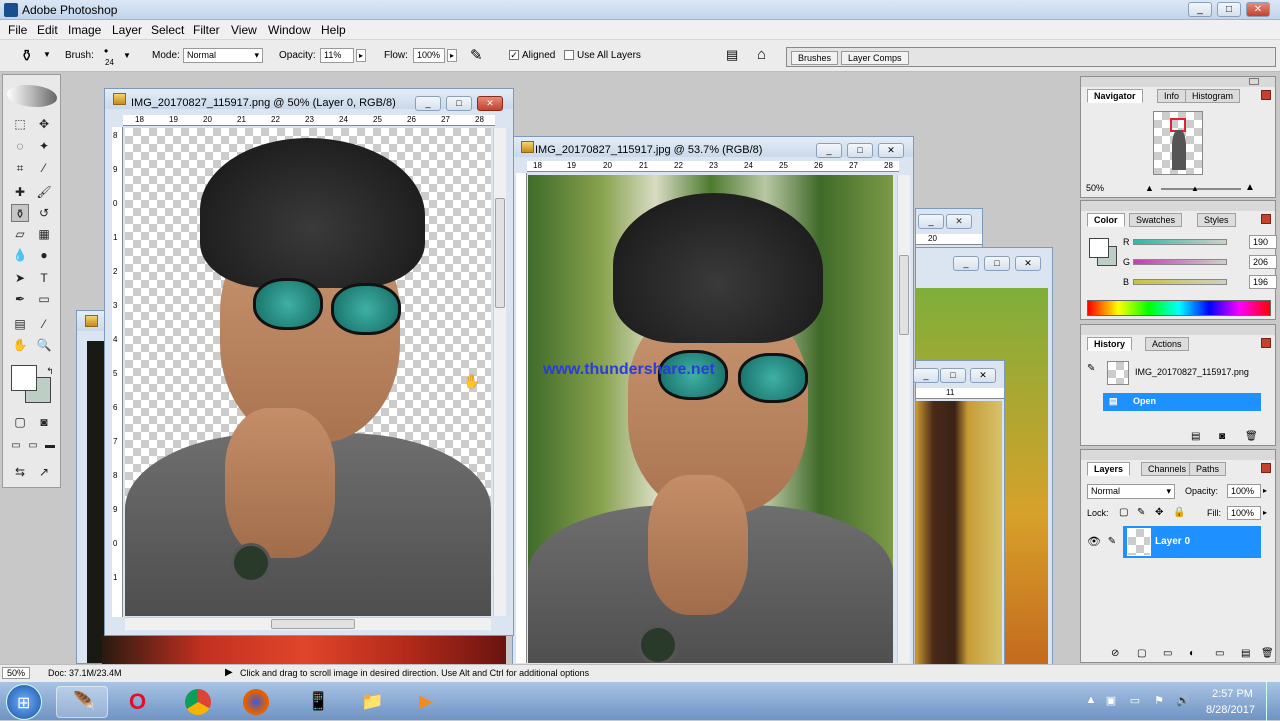 Image resolution: width=1280 pixels, height=721 pixels. Describe the element at coordinates (82, 702) in the screenshot. I see `taskbar-photoshop-button: 🪶` at that location.